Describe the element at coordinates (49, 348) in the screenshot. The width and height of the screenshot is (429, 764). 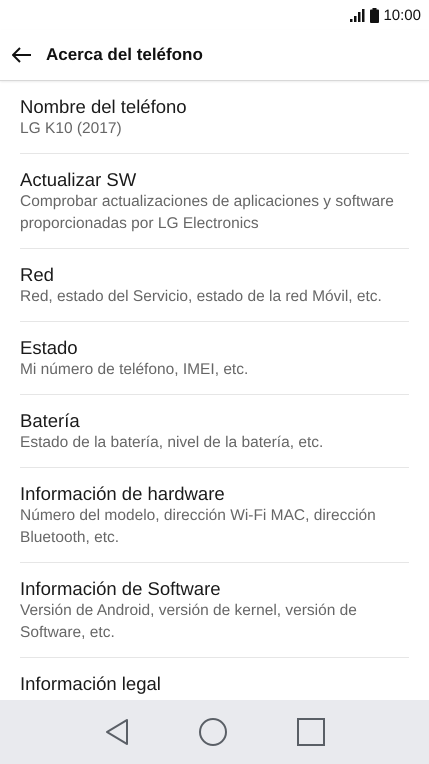
I see `item-title: Estado` at that location.